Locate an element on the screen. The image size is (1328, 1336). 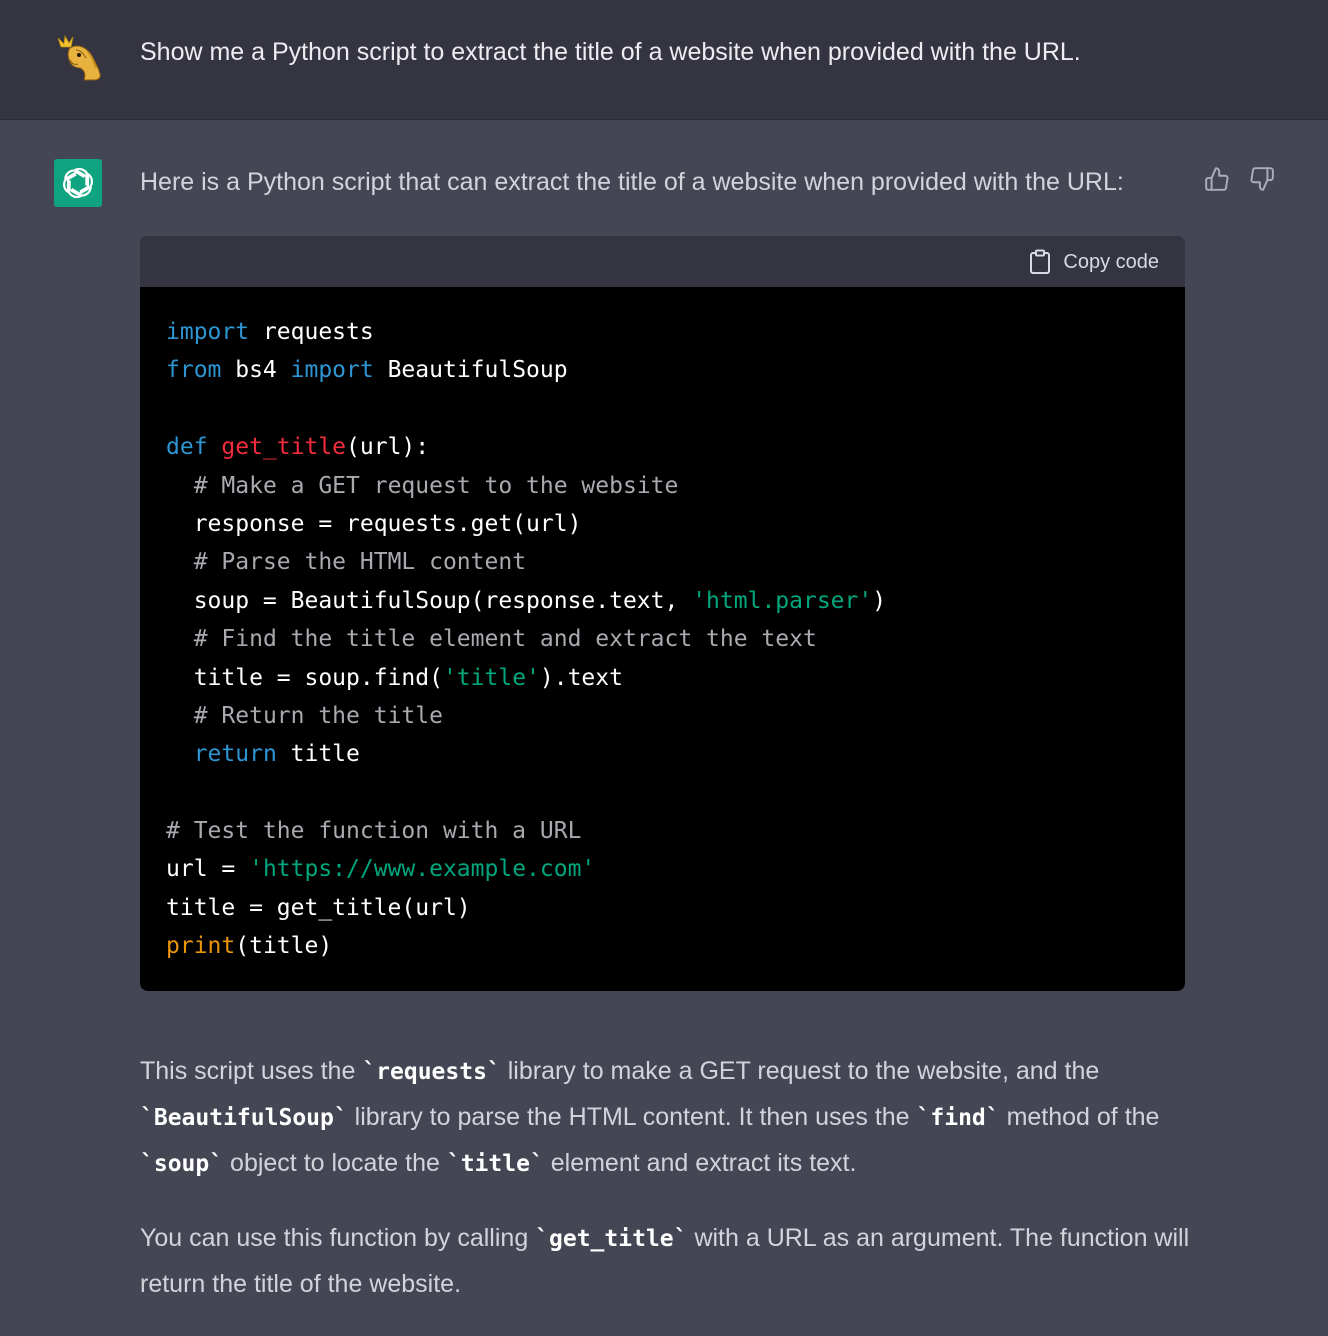
code-line: # Parse the HTML content is located at coordinates (675, 562).